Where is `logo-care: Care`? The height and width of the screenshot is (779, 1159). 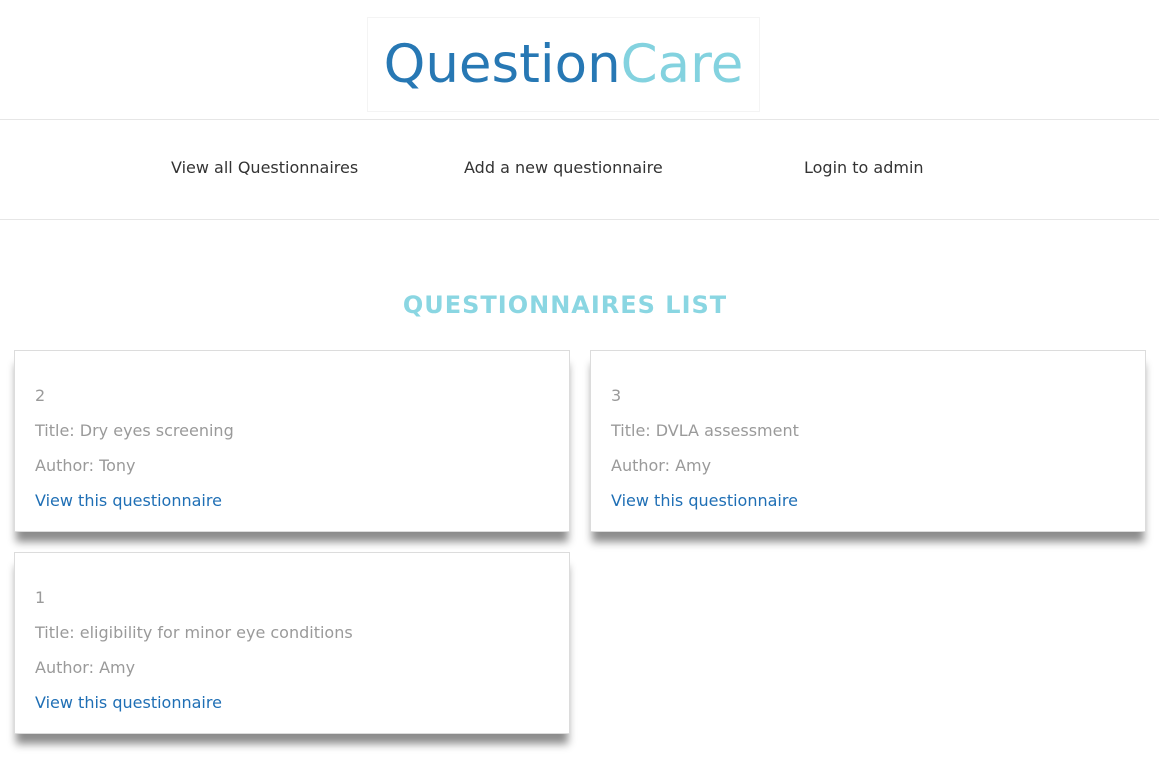
logo-care: Care is located at coordinates (682, 64).